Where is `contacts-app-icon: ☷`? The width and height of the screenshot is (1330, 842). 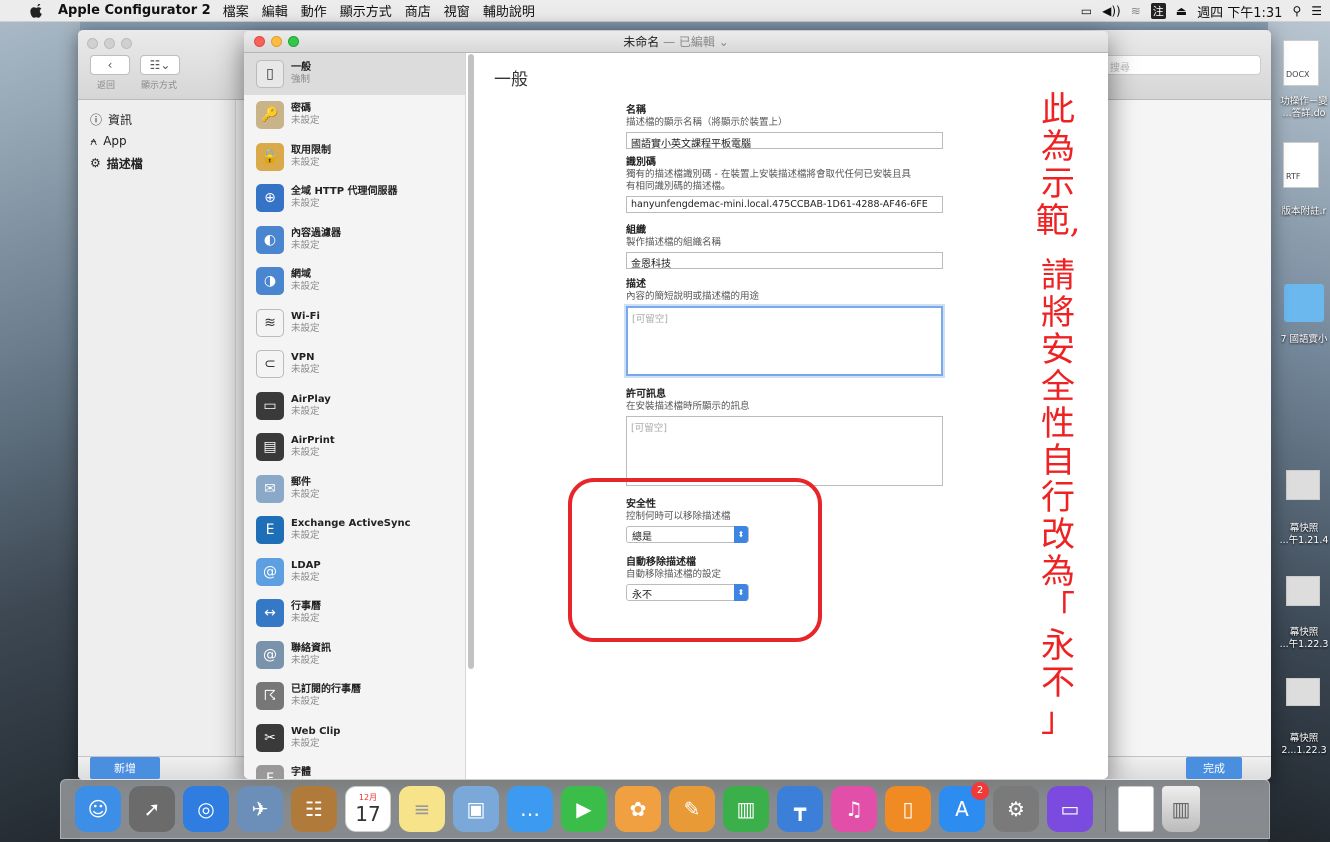 contacts-app-icon: ☷ is located at coordinates (314, 809).